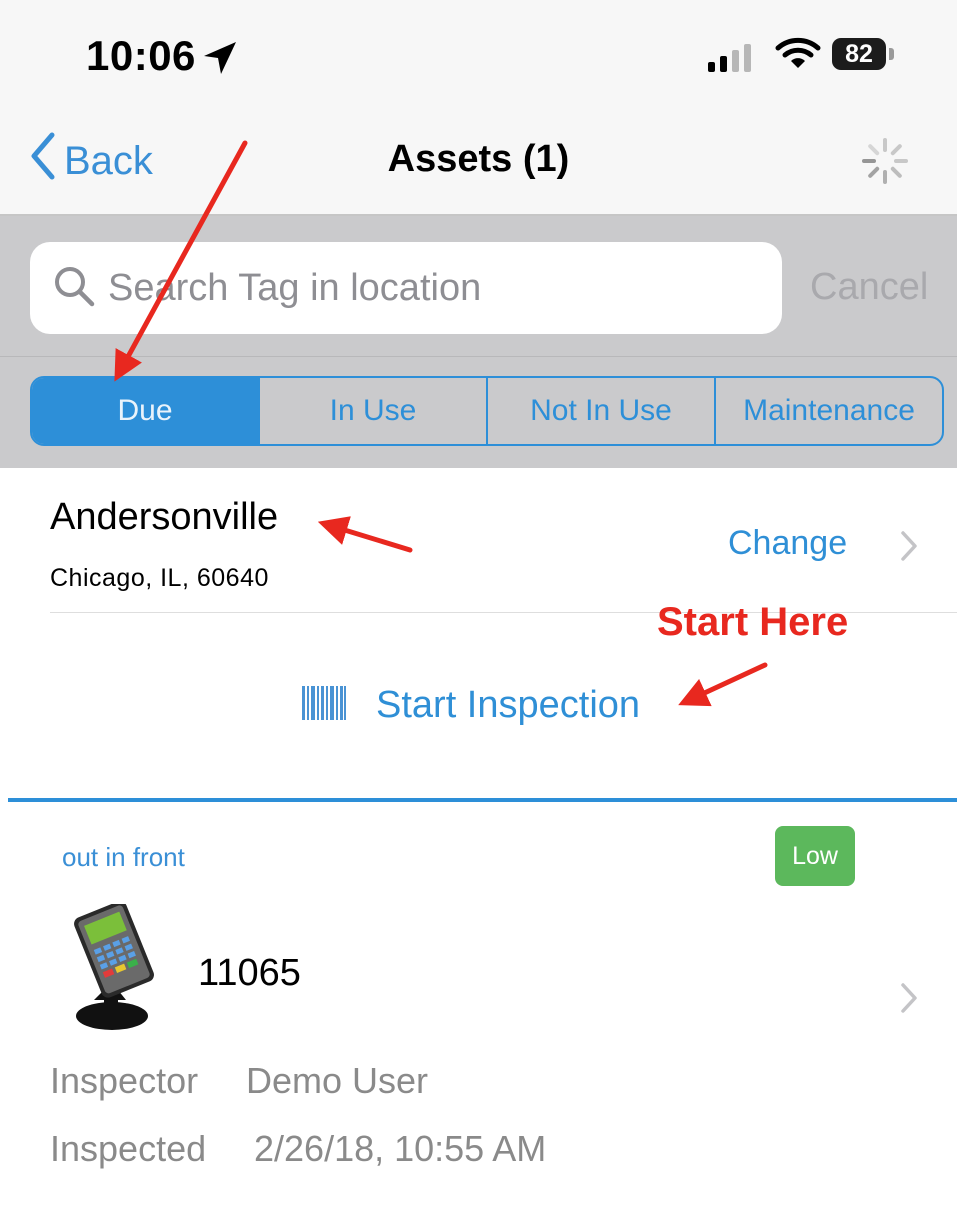  What do you see at coordinates (164, 517) in the screenshot?
I see `location-name: Andersonville` at bounding box center [164, 517].